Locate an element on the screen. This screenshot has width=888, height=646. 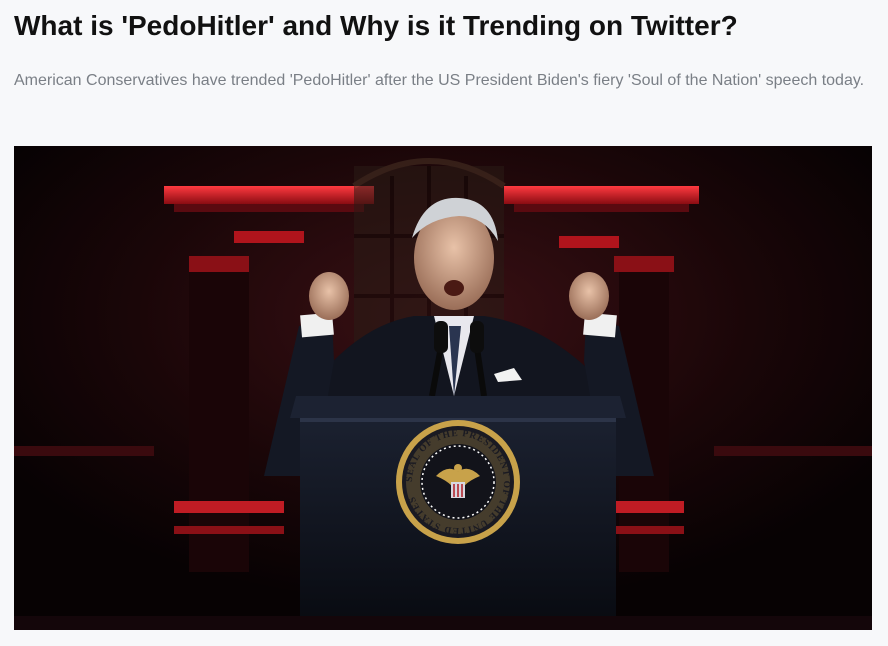
floor is located at coordinates (443, 623).